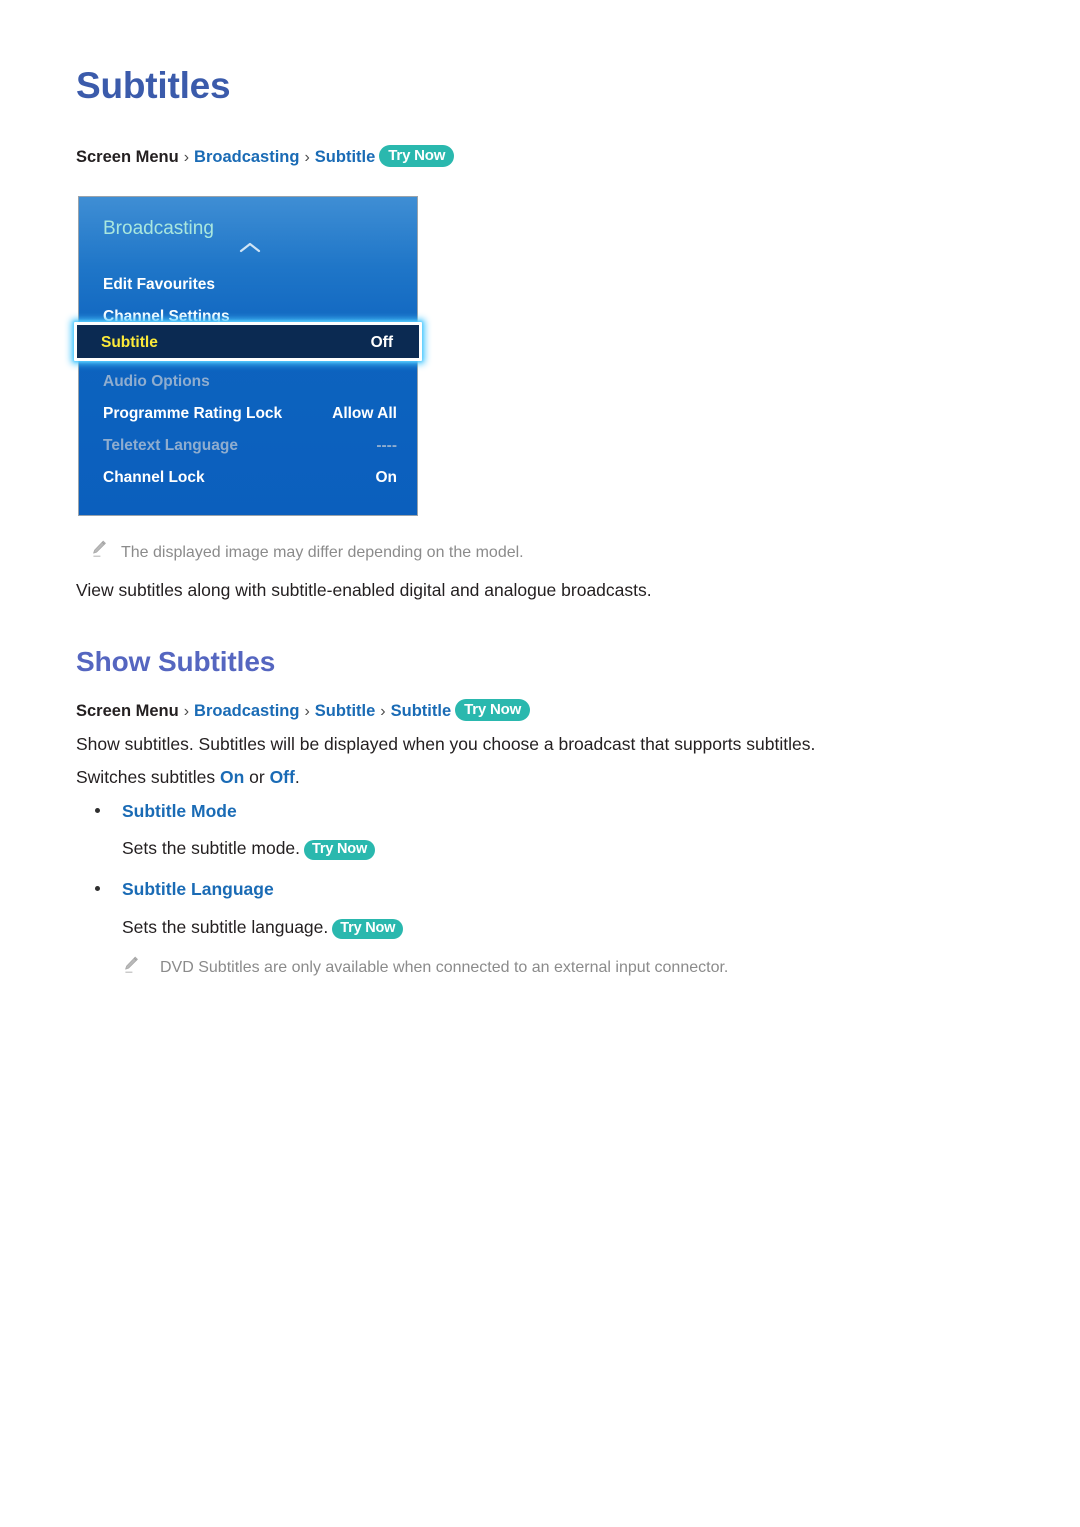 Image resolution: width=1080 pixels, height=1527 pixels. I want to click on option-description-subtitle-mode: Sets the subtitle mode. Try Now, so click(249, 848).